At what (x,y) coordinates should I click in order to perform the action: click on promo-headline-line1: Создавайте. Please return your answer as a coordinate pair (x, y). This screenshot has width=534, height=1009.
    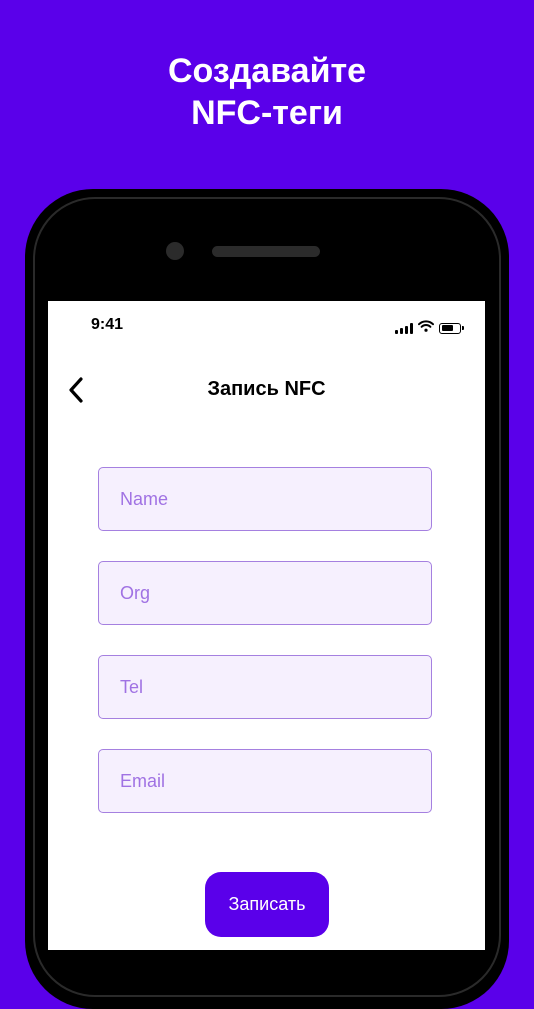
    Looking at the image, I should click on (267, 71).